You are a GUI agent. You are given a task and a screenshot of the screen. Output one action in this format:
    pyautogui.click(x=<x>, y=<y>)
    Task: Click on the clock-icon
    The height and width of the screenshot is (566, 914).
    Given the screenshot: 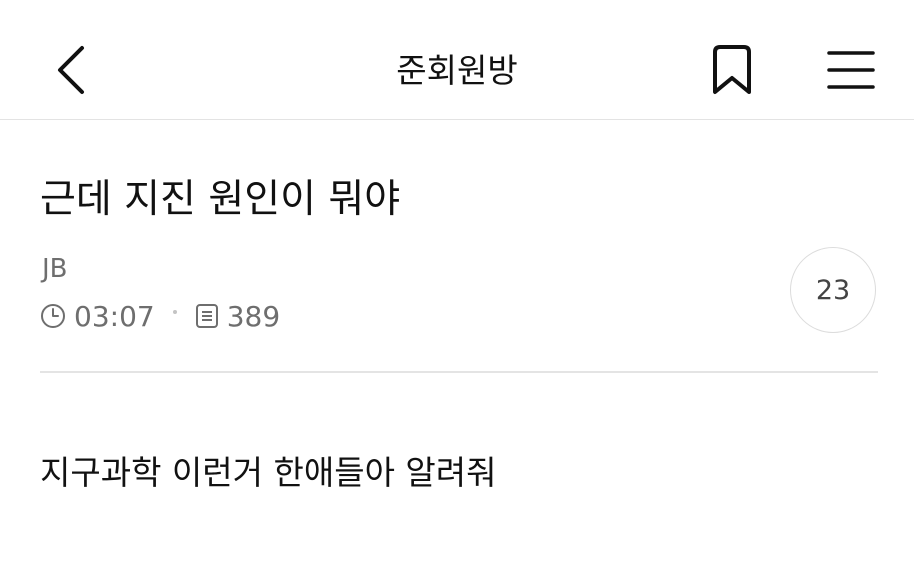 What is the action you would take?
    pyautogui.click(x=53, y=316)
    